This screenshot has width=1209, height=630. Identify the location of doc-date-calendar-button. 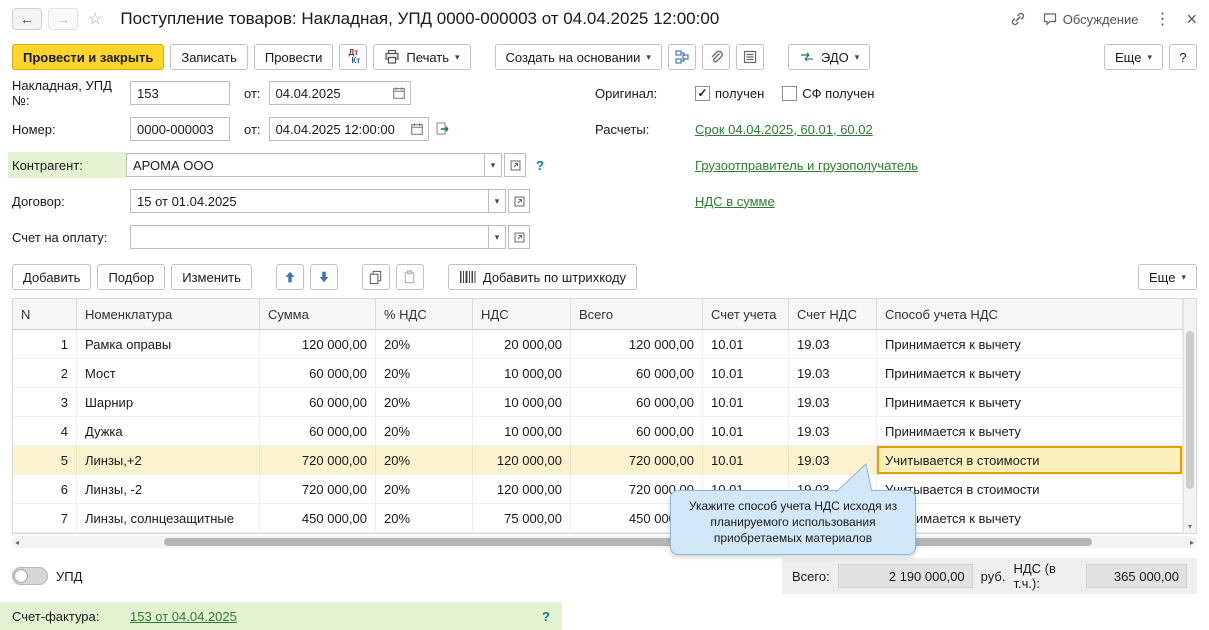
(417, 129).